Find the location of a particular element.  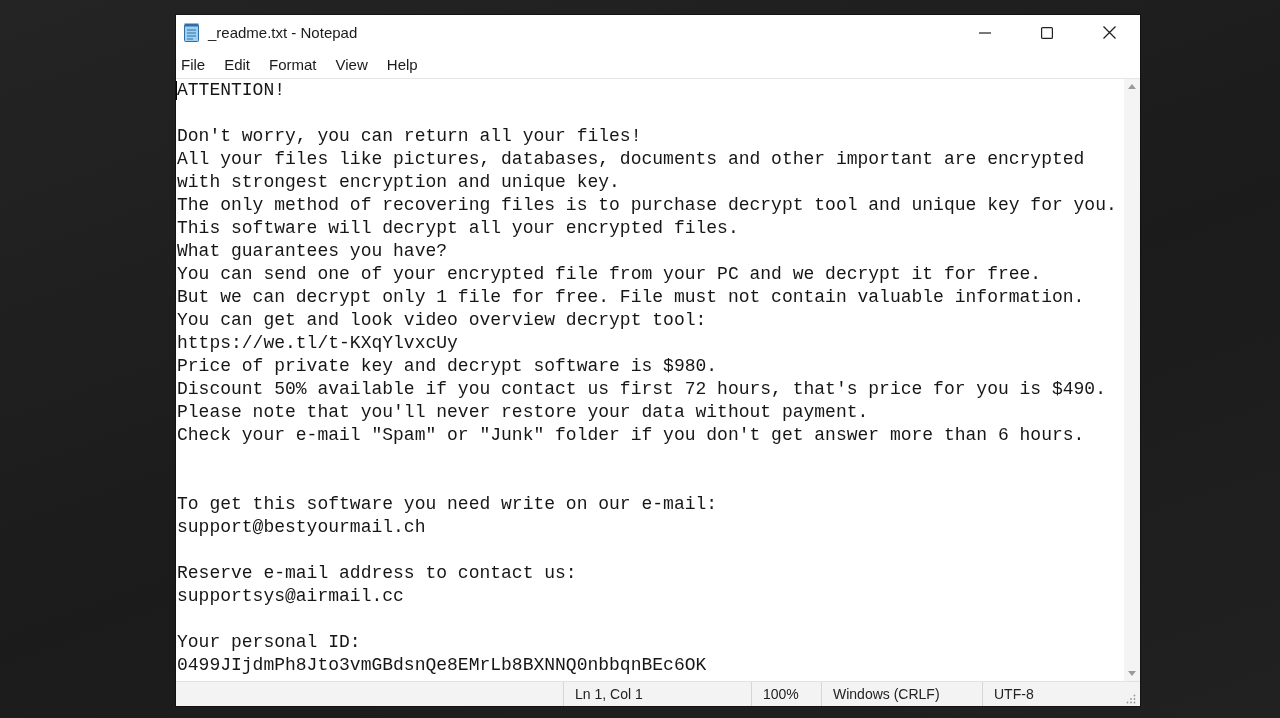

menu-item: Format is located at coordinates (295, 64).